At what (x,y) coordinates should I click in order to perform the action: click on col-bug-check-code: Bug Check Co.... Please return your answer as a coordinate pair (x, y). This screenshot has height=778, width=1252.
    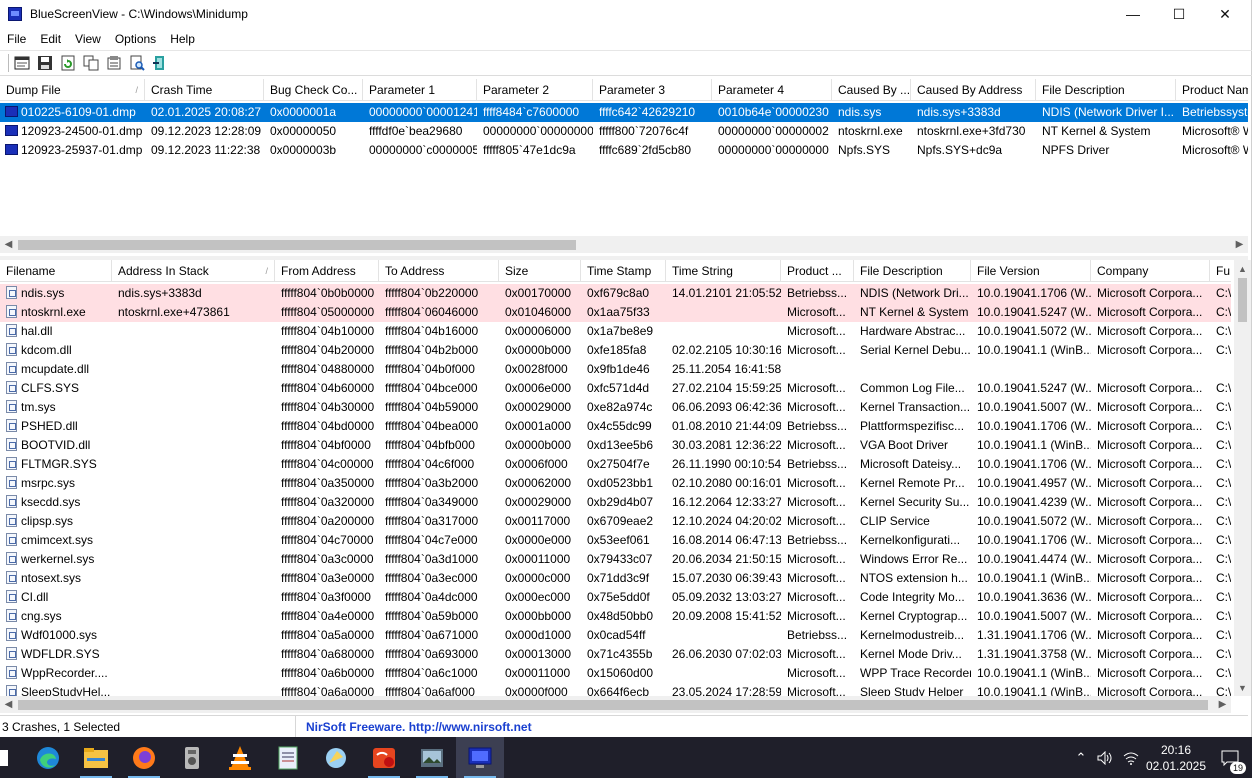
    Looking at the image, I should click on (313, 90).